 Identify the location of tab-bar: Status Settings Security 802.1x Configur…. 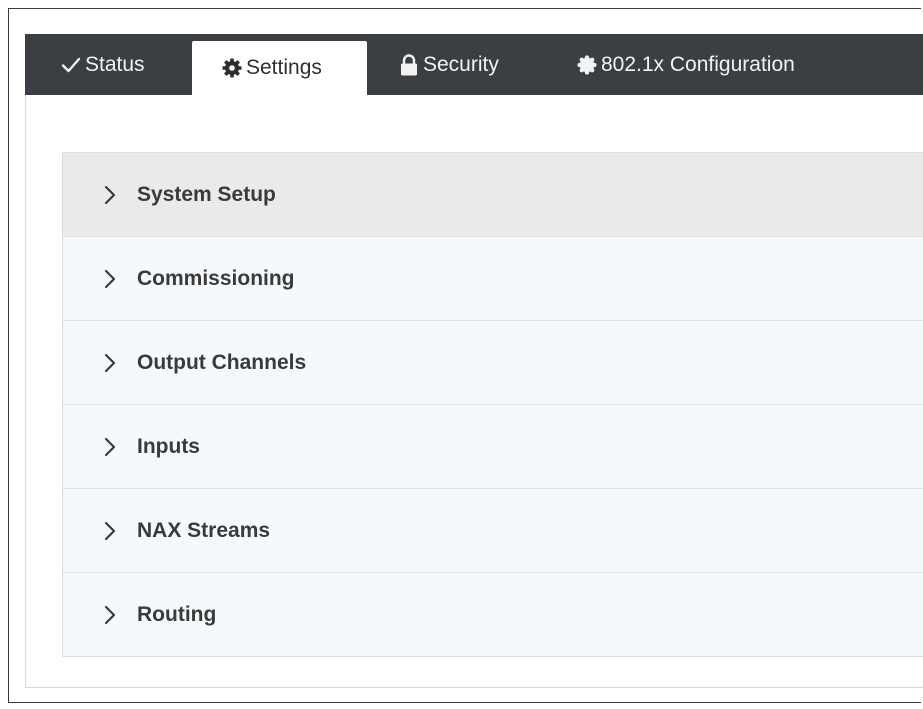
(474, 64).